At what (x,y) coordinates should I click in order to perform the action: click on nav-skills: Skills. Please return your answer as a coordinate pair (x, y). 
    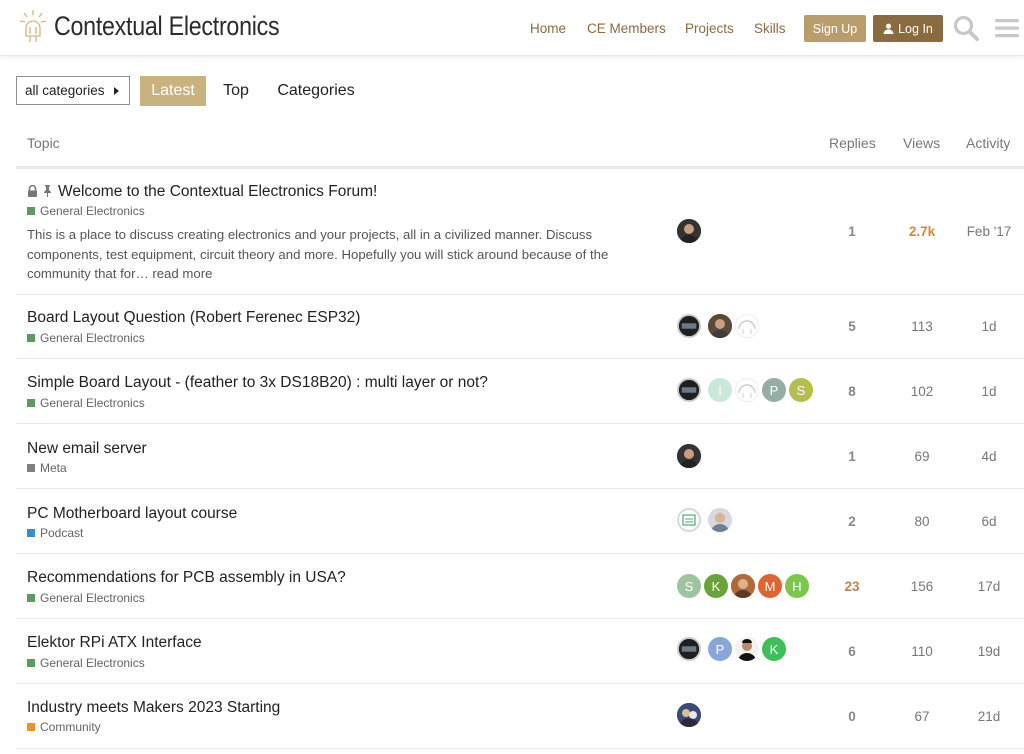
    Looking at the image, I should click on (770, 28).